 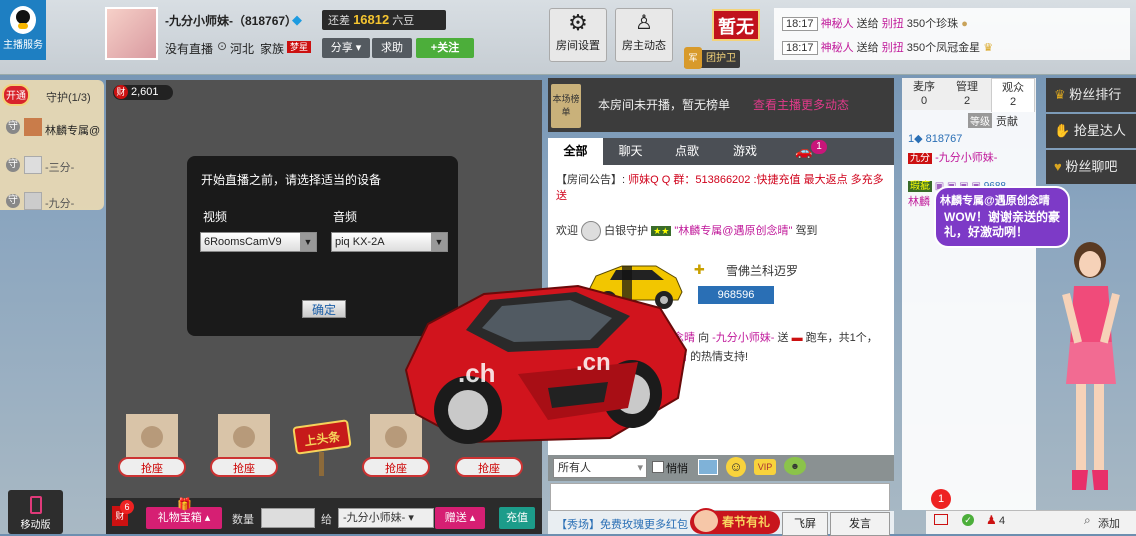 I want to click on welcome-guard: 白银守护, so click(x=626, y=230).